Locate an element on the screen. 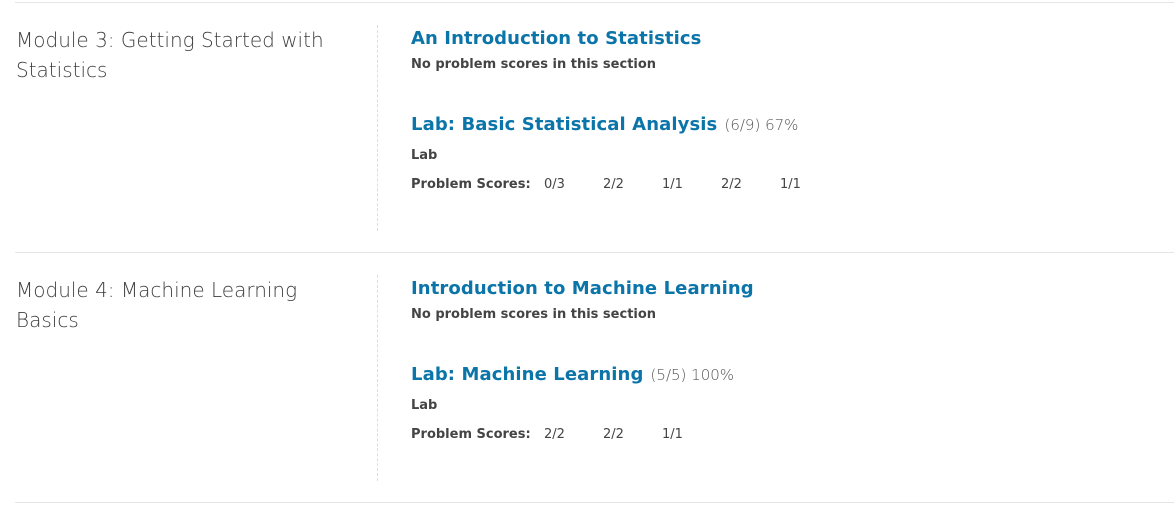  section-score: (5/5) 100% is located at coordinates (692, 375).